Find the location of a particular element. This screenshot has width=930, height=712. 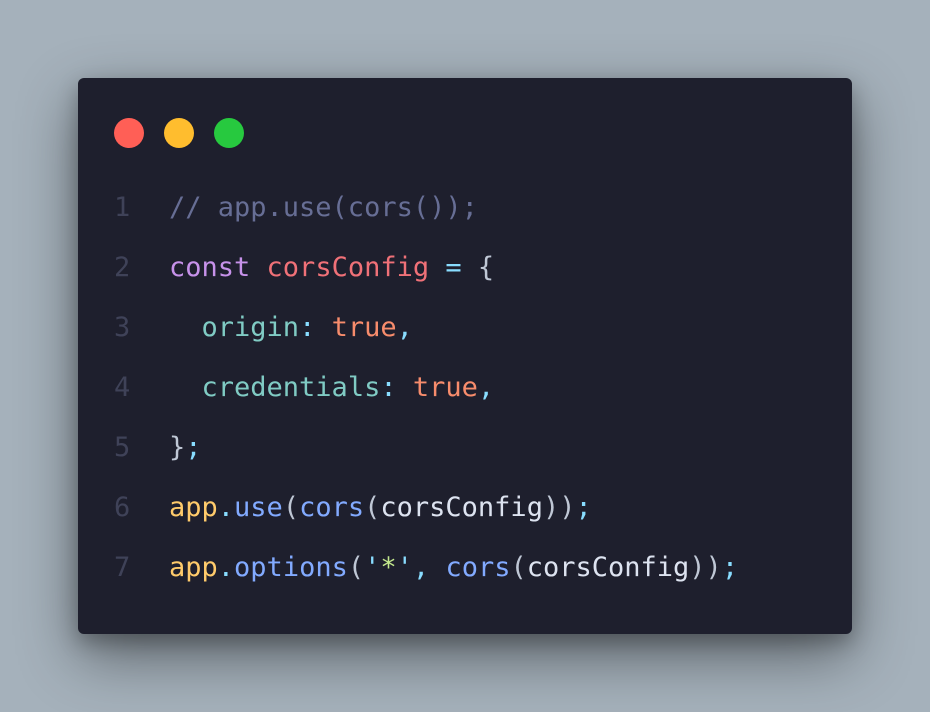

code-token: } is located at coordinates (177, 447).